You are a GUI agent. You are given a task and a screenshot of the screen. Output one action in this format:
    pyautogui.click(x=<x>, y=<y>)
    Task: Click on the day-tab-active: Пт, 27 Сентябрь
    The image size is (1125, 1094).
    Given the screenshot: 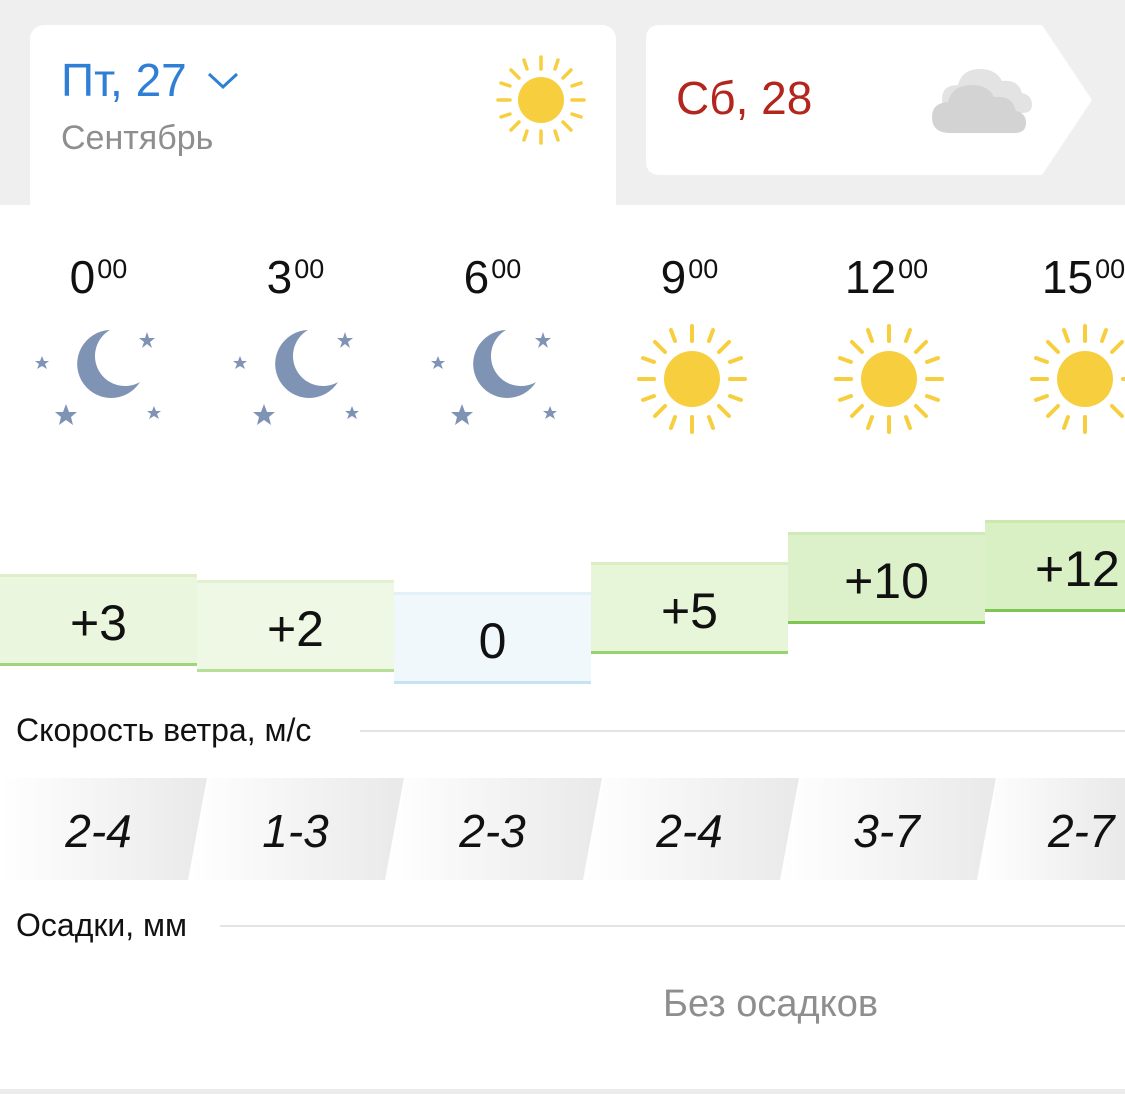 What is the action you would take?
    pyautogui.click(x=323, y=120)
    